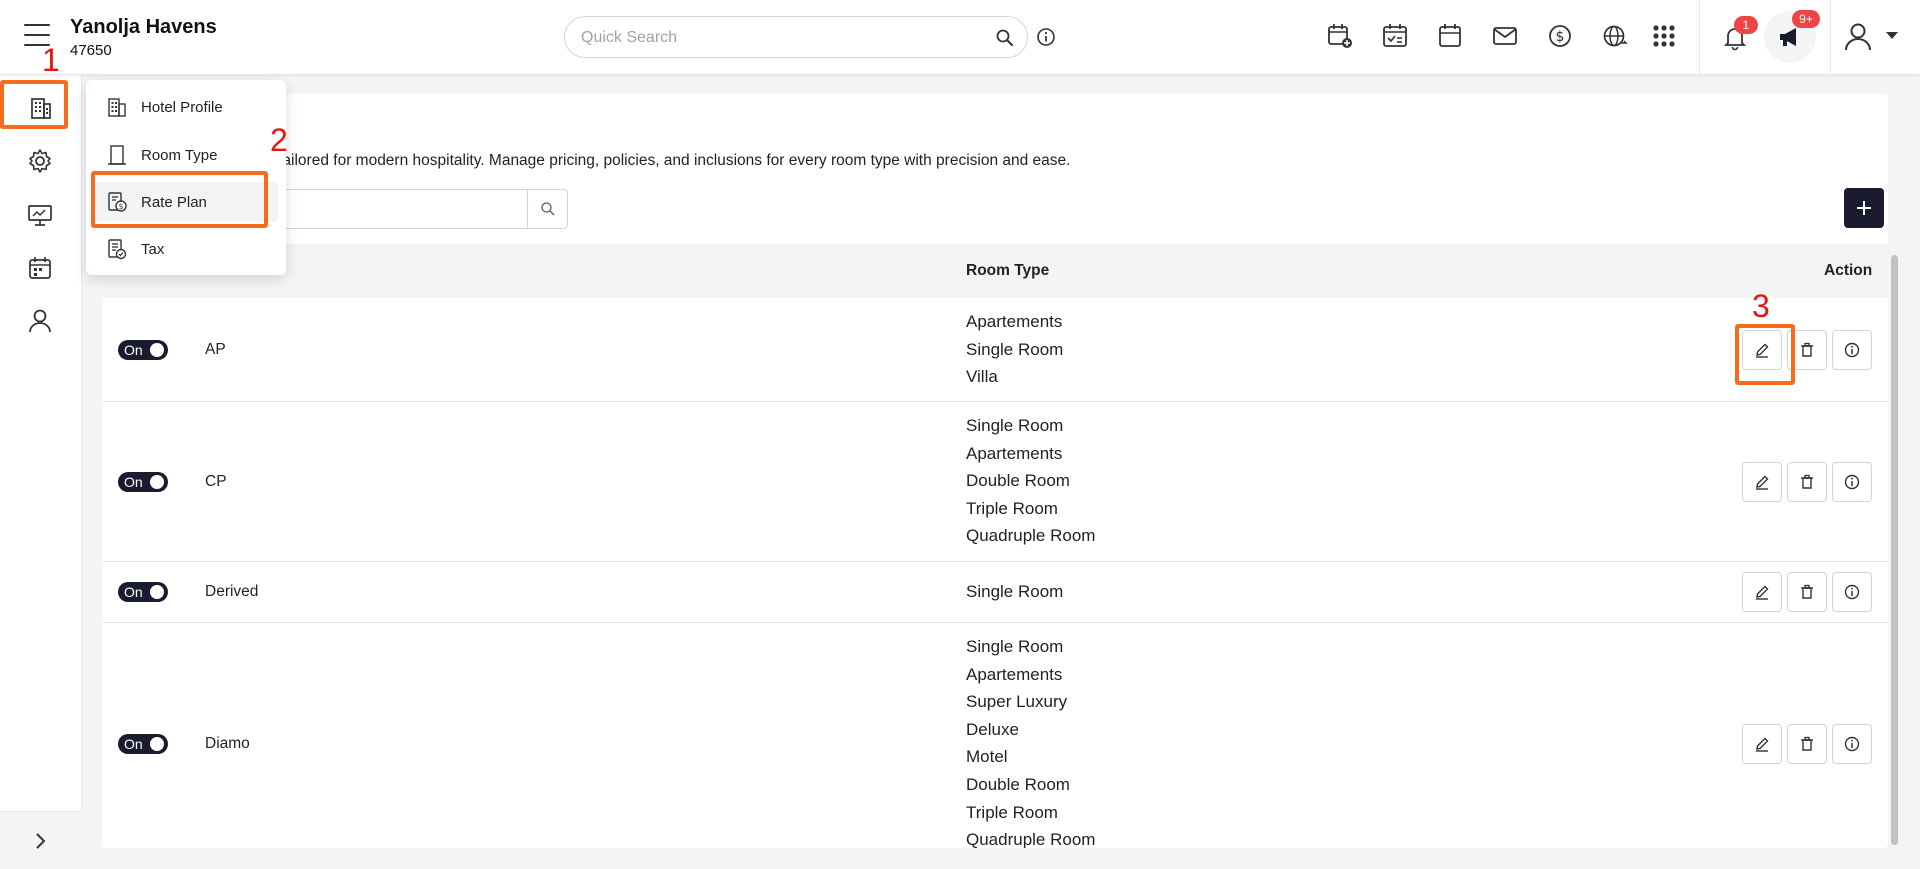 The width and height of the screenshot is (1920, 869). I want to click on quick-search, so click(796, 37).